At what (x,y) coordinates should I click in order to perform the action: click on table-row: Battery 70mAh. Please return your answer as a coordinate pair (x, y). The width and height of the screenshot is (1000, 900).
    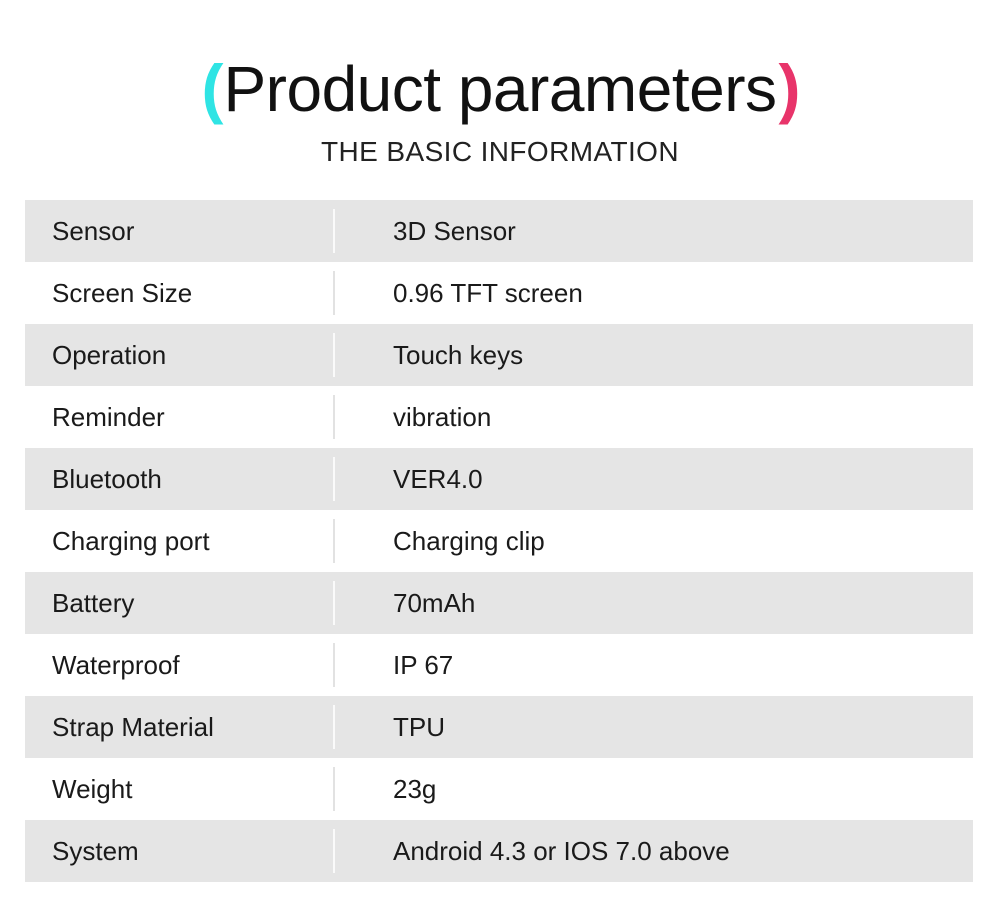
    Looking at the image, I should click on (499, 603).